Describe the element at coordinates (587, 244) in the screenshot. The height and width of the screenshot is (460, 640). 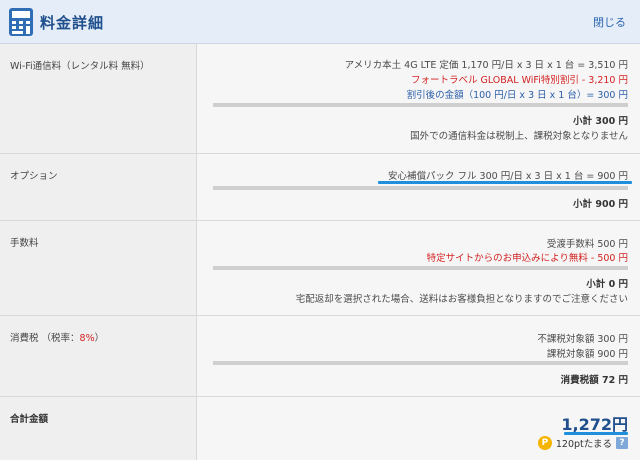
I see `handling-fee-line: 受渡手数料 500 円` at that location.